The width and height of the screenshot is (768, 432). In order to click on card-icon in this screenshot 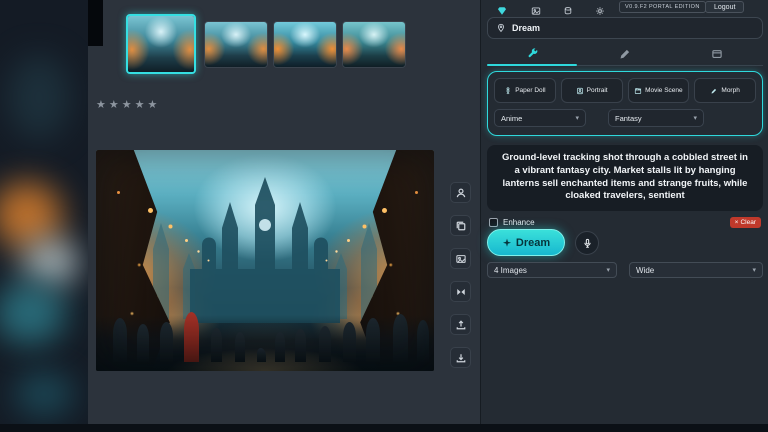, I will do `click(717, 54)`.